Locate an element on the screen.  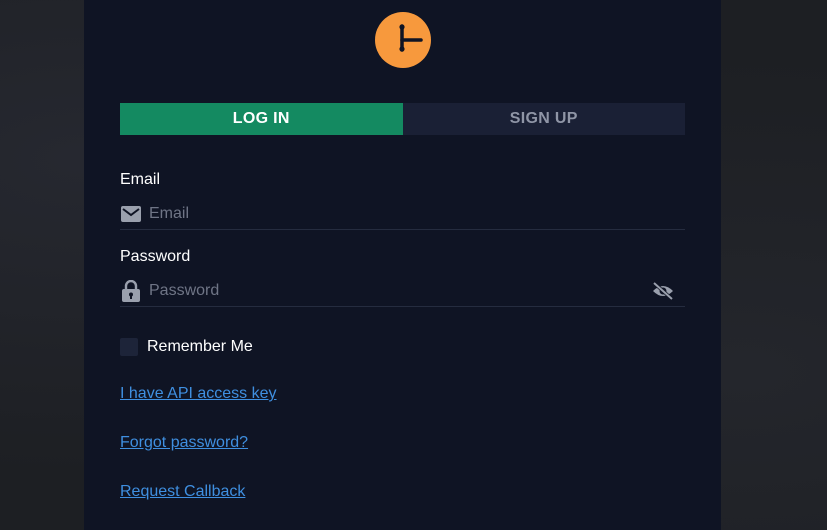
tab-login: LOG IN is located at coordinates (261, 119).